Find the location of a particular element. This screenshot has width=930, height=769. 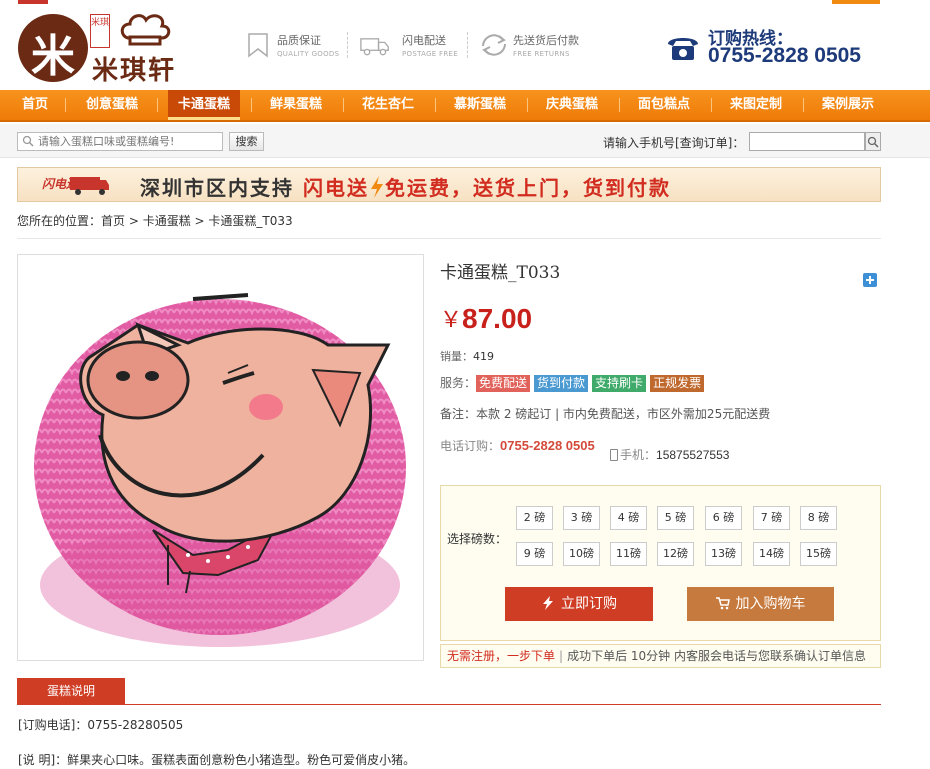

hotline: 订购热线： 0755-2828 0505 is located at coordinates (786, 48).